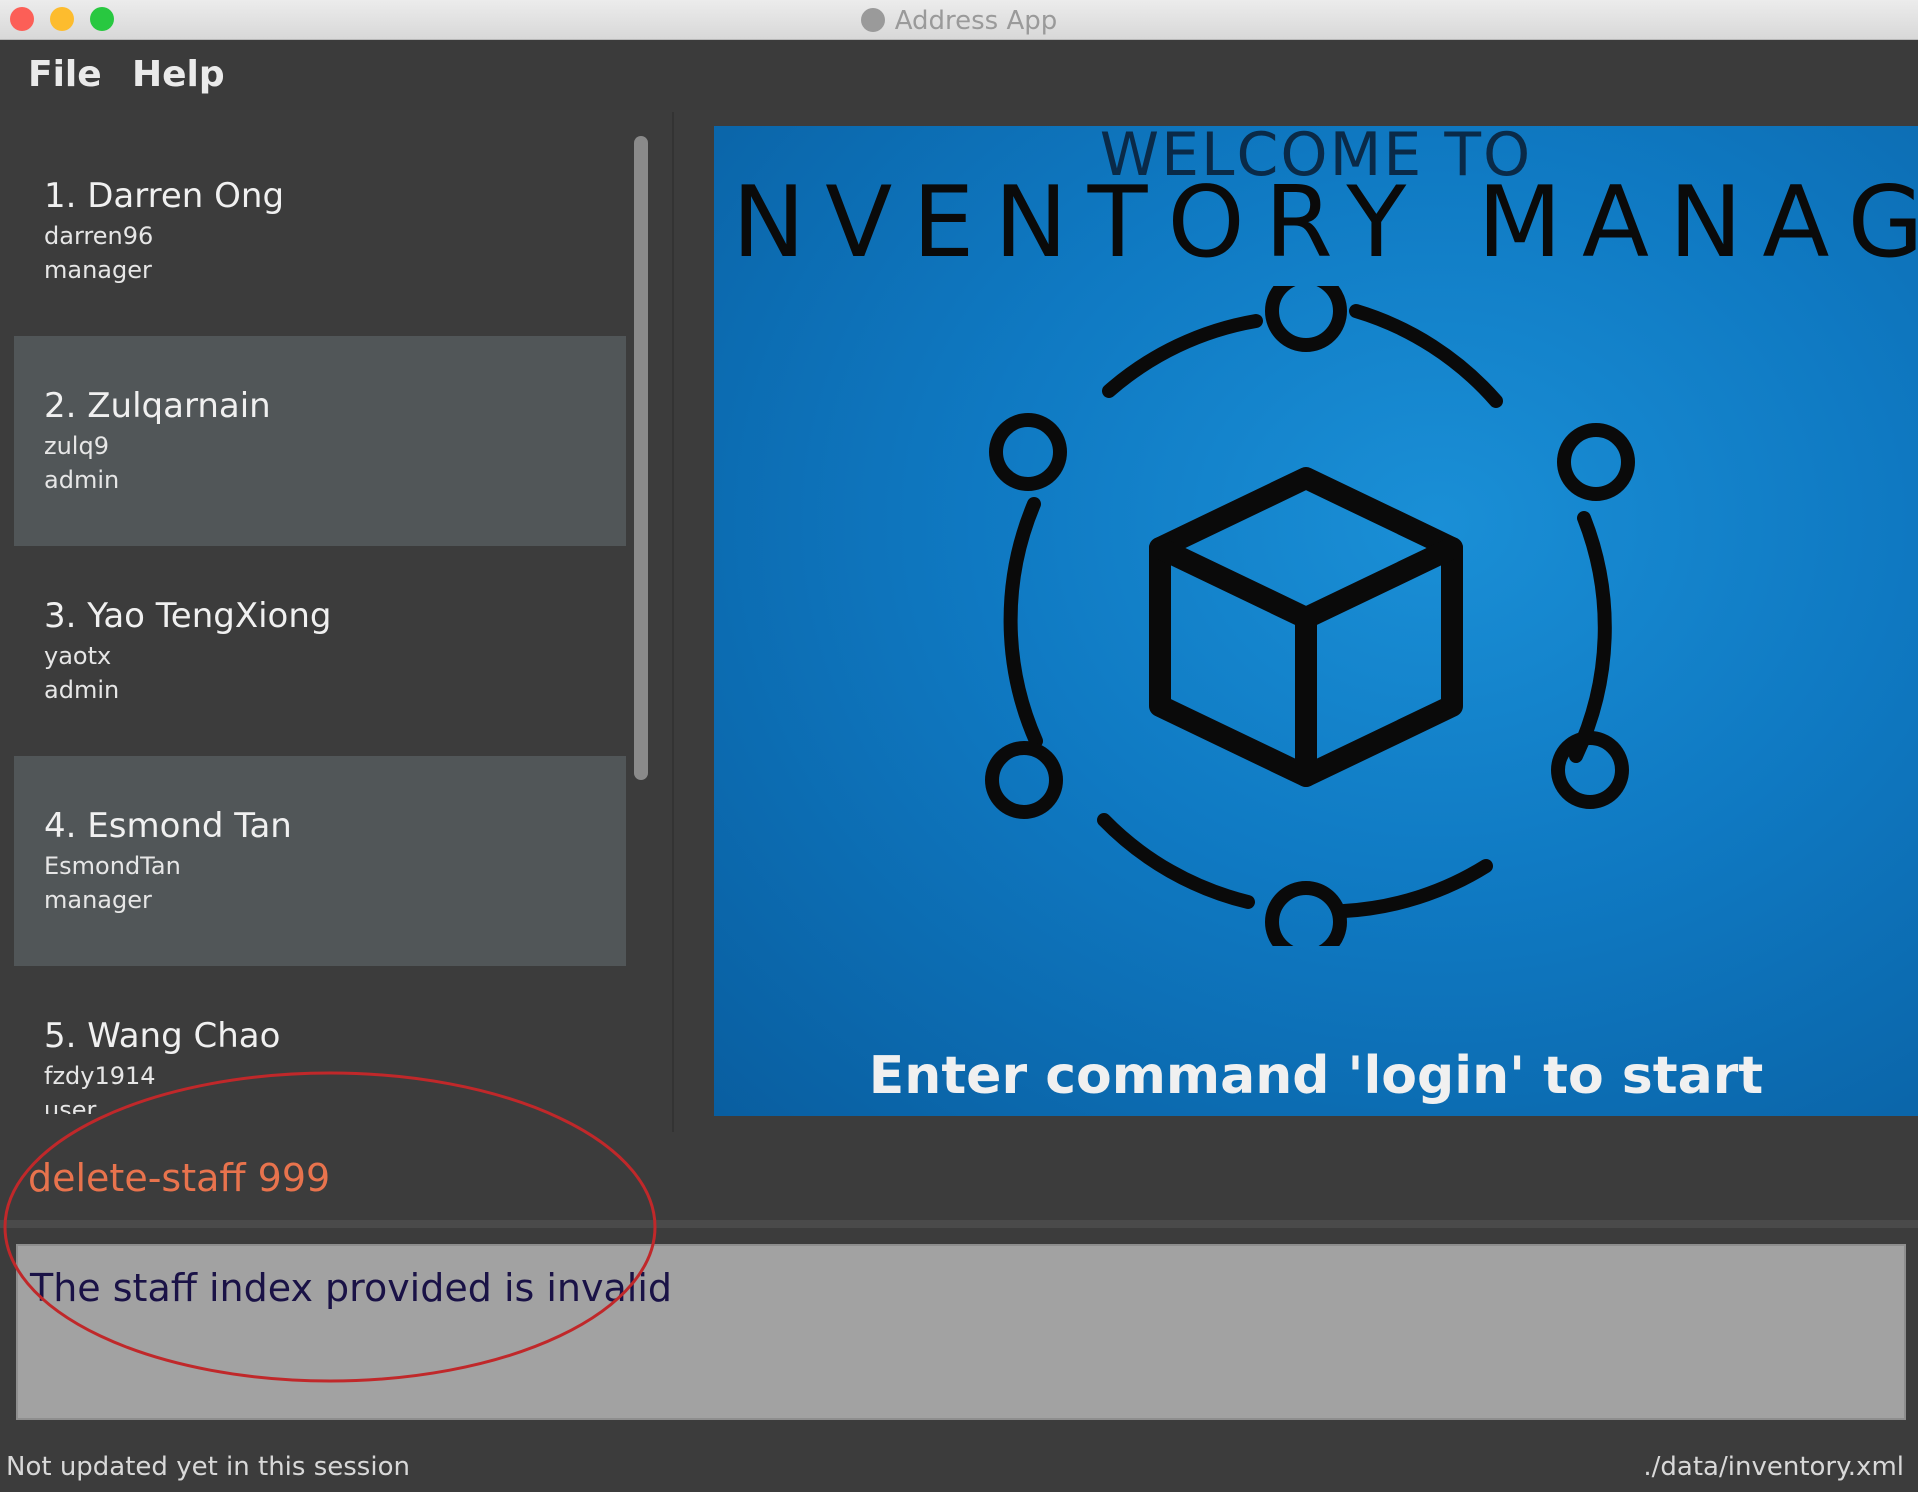 The height and width of the screenshot is (1492, 1918). What do you see at coordinates (1310, 616) in the screenshot?
I see `inventory-logo-icon` at bounding box center [1310, 616].